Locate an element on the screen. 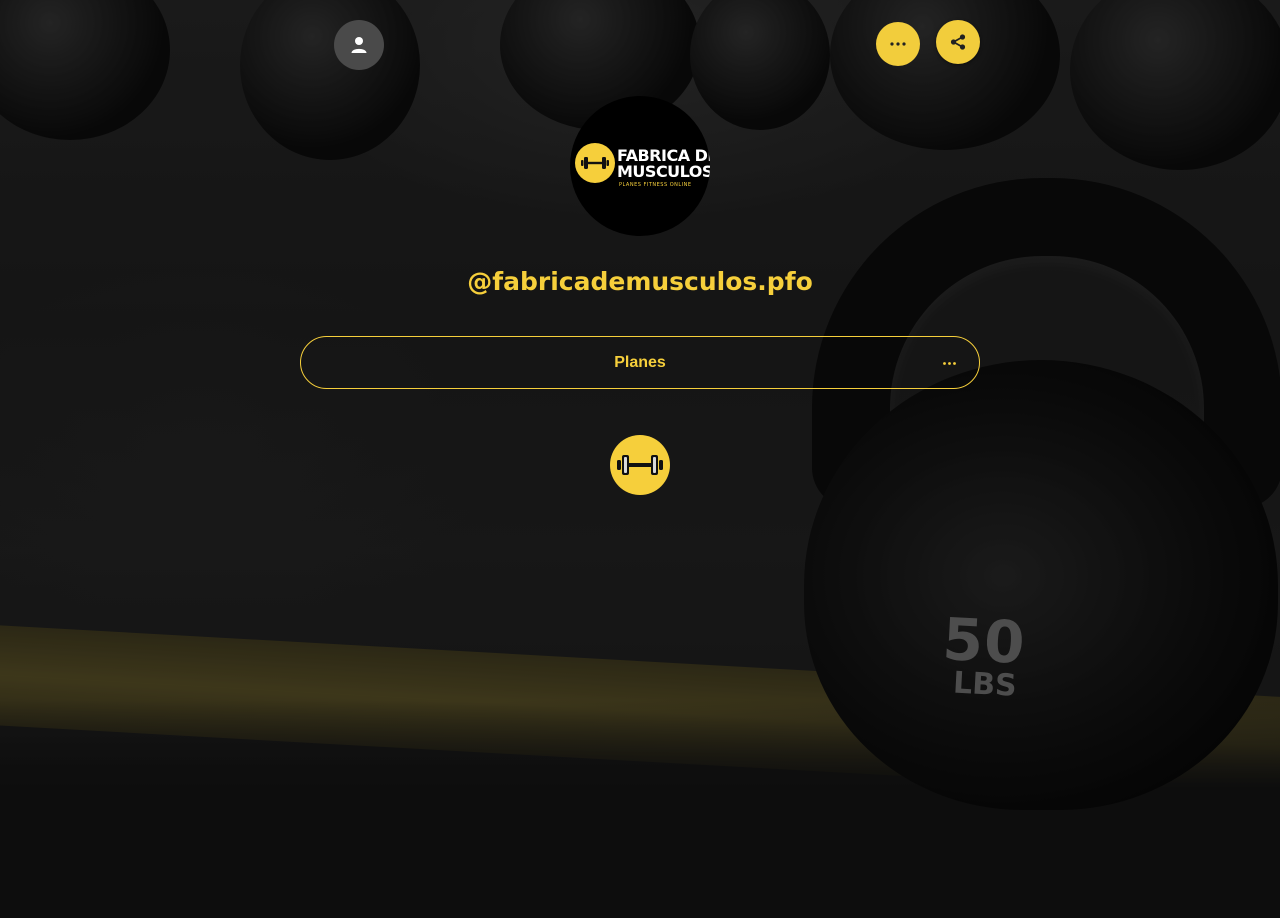  link-label: Planes is located at coordinates (640, 362).